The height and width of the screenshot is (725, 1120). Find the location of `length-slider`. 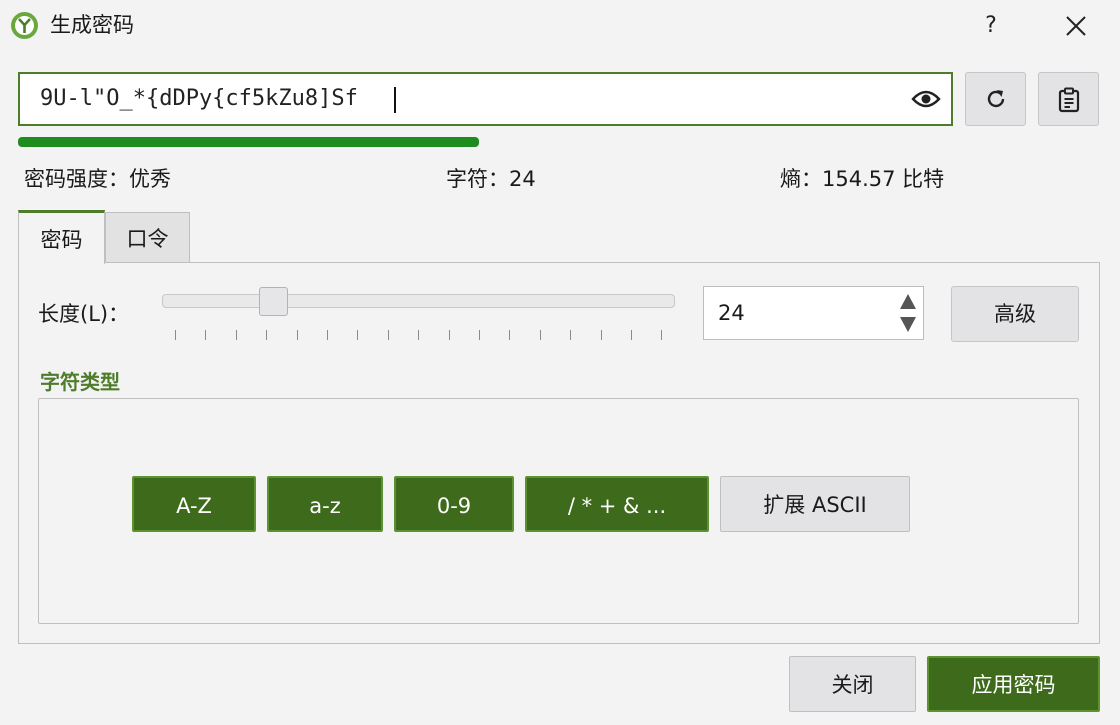

length-slider is located at coordinates (418, 301).